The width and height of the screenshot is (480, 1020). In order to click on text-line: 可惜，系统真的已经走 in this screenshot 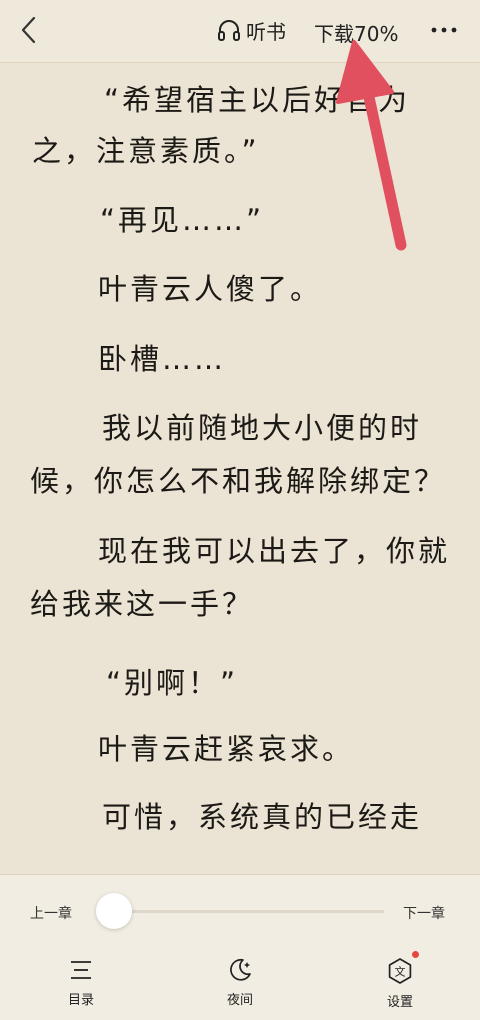, I will do `click(262, 817)`.